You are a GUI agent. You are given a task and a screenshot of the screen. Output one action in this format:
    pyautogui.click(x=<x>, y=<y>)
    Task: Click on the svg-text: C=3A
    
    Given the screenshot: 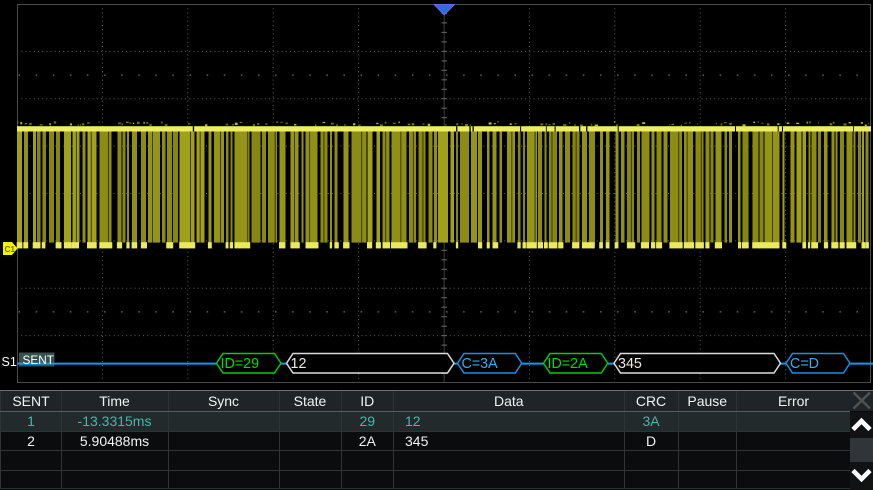 What is the action you would take?
    pyautogui.click(x=480, y=364)
    